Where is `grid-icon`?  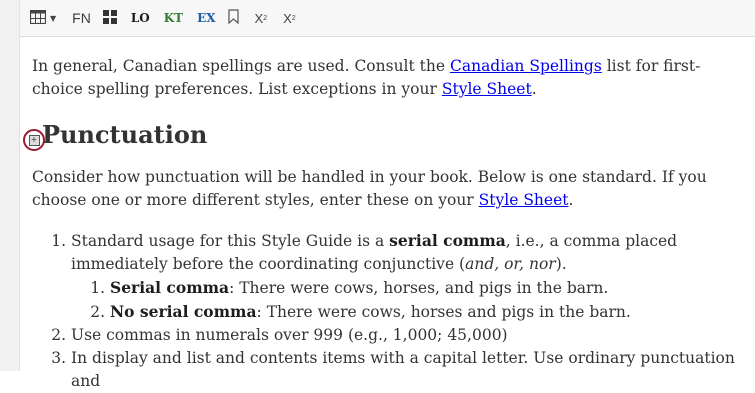 grid-icon is located at coordinates (109, 18).